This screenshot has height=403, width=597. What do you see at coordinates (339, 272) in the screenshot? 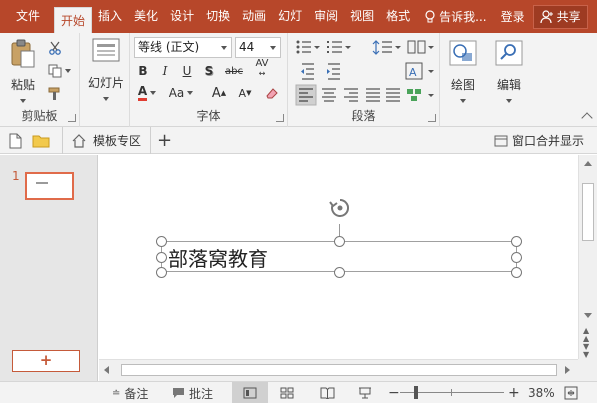
I see `resize-handle-bc` at bounding box center [339, 272].